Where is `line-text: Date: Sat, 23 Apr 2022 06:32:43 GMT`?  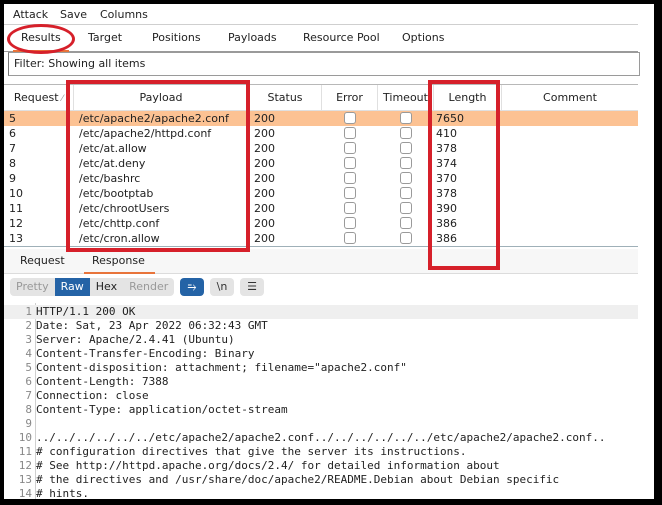 line-text: Date: Sat, 23 Apr 2022 06:32:43 GMT is located at coordinates (152, 325).